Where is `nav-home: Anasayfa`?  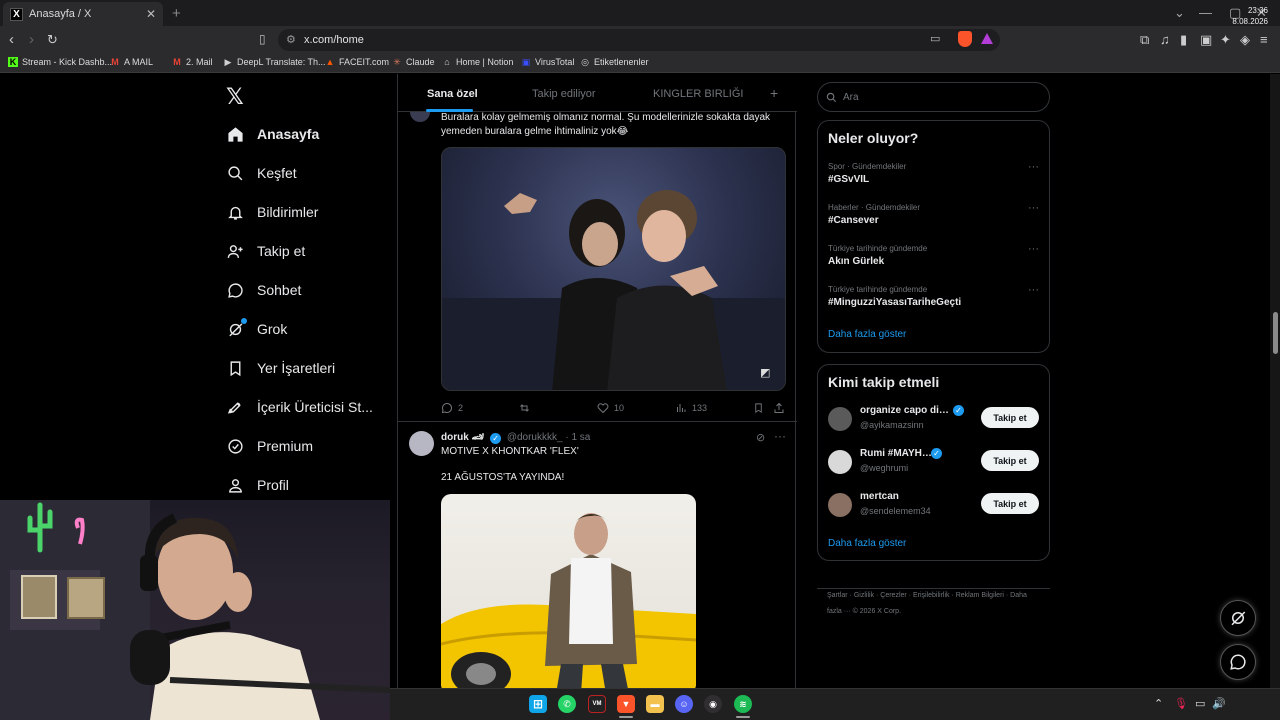
nav-home: Anasayfa is located at coordinates (272, 134).